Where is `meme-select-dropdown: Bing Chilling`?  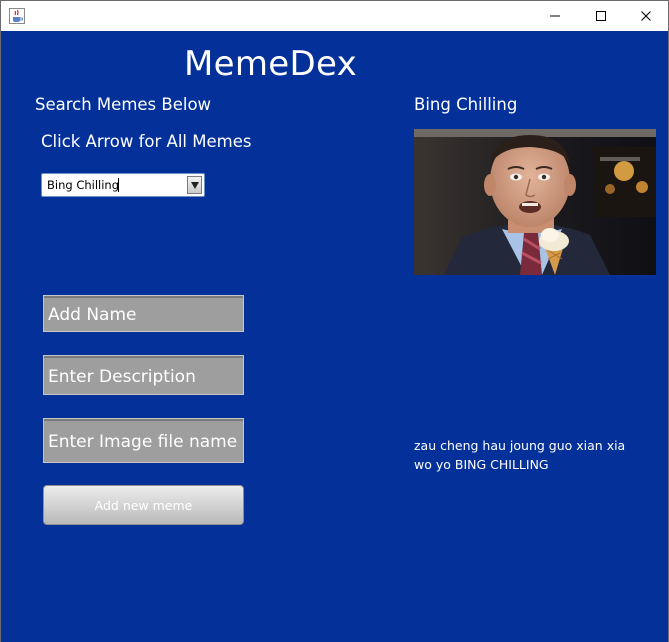
meme-select-dropdown: Bing Chilling is located at coordinates (123, 185).